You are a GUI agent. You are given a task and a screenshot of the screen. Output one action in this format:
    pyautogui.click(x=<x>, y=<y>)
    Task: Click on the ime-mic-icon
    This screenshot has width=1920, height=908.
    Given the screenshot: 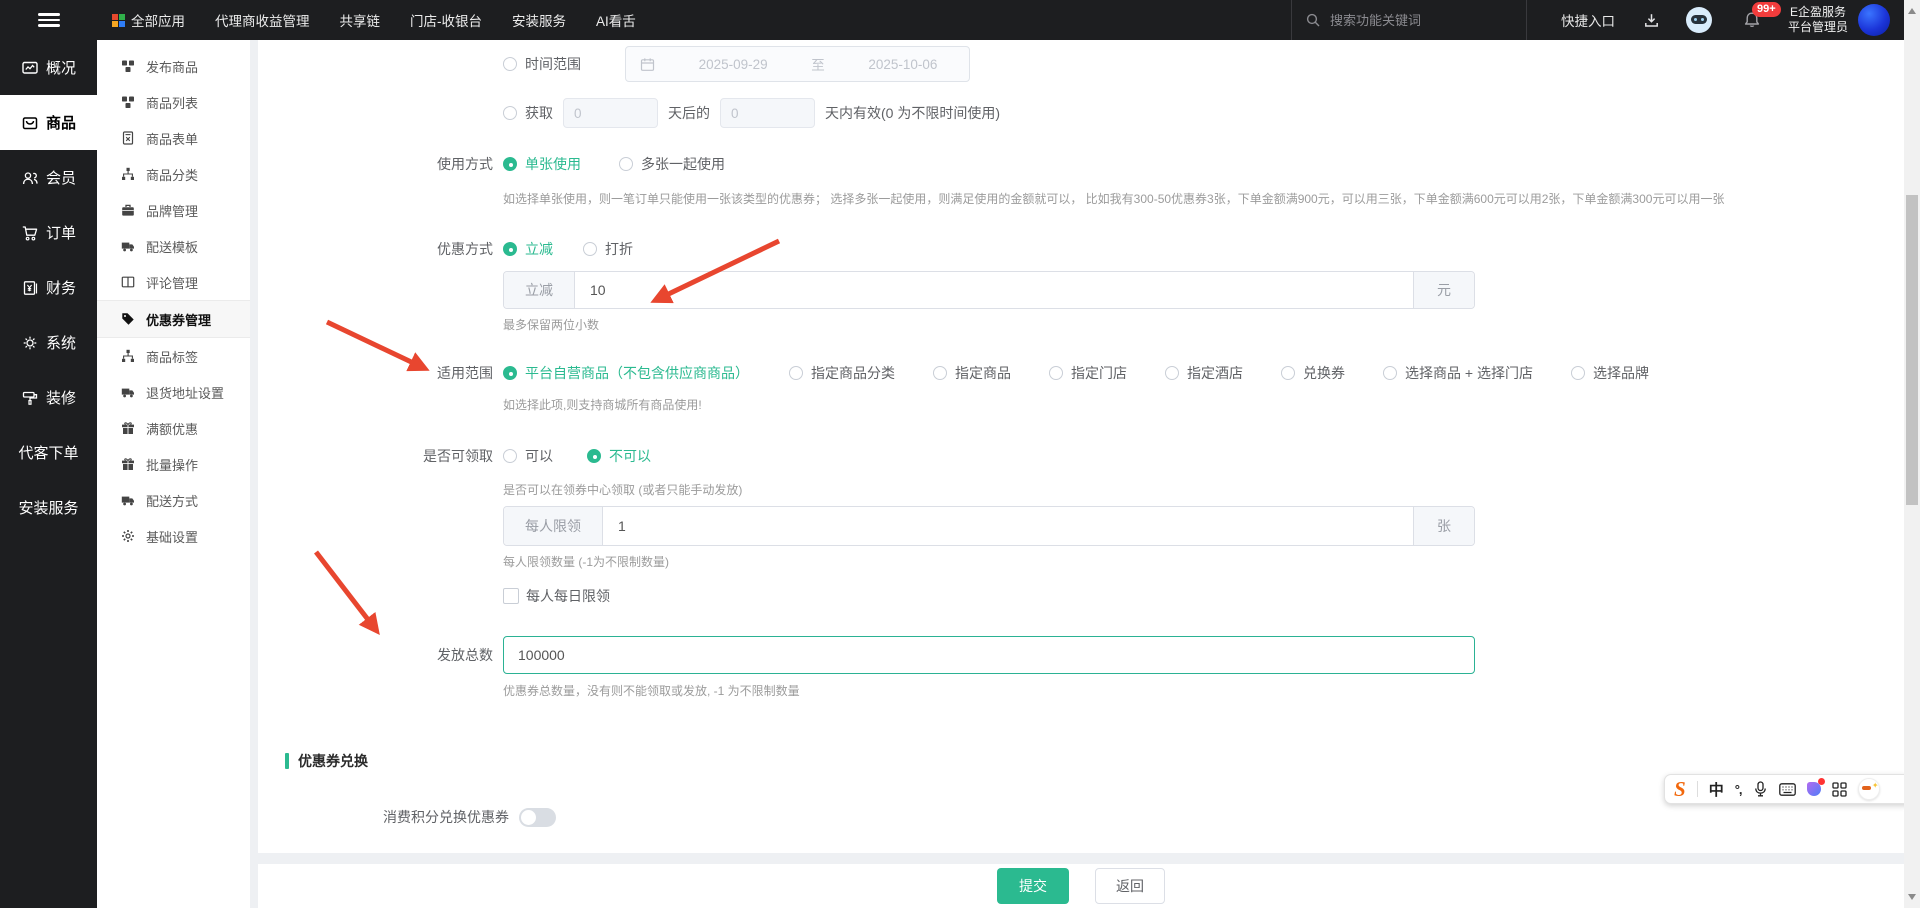 What is the action you would take?
    pyautogui.click(x=1760, y=789)
    